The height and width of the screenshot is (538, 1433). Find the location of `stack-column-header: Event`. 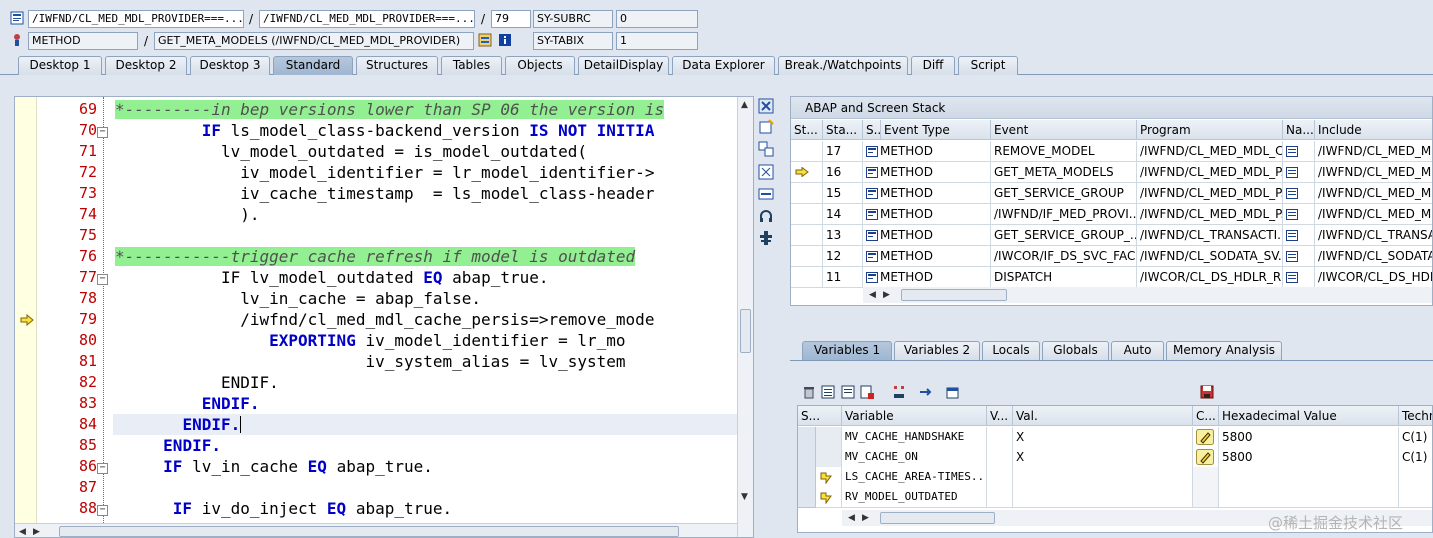

stack-column-header: Event is located at coordinates (1064, 130).